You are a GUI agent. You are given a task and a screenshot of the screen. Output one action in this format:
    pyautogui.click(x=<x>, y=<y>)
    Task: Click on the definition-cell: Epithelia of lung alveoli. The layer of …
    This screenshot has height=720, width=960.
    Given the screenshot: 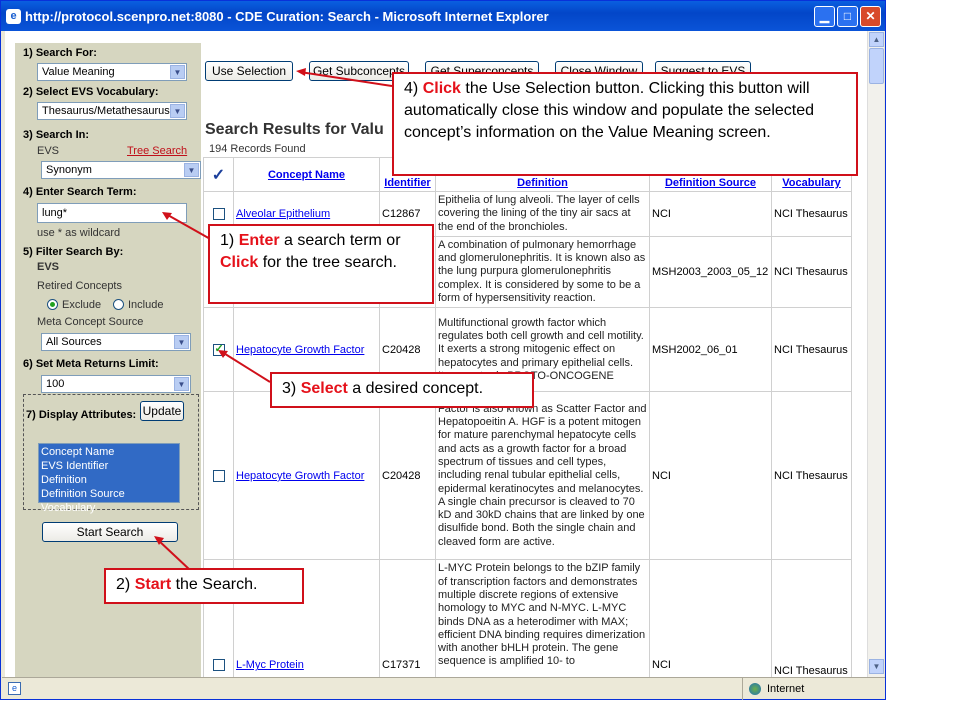 What is the action you would take?
    pyautogui.click(x=542, y=214)
    